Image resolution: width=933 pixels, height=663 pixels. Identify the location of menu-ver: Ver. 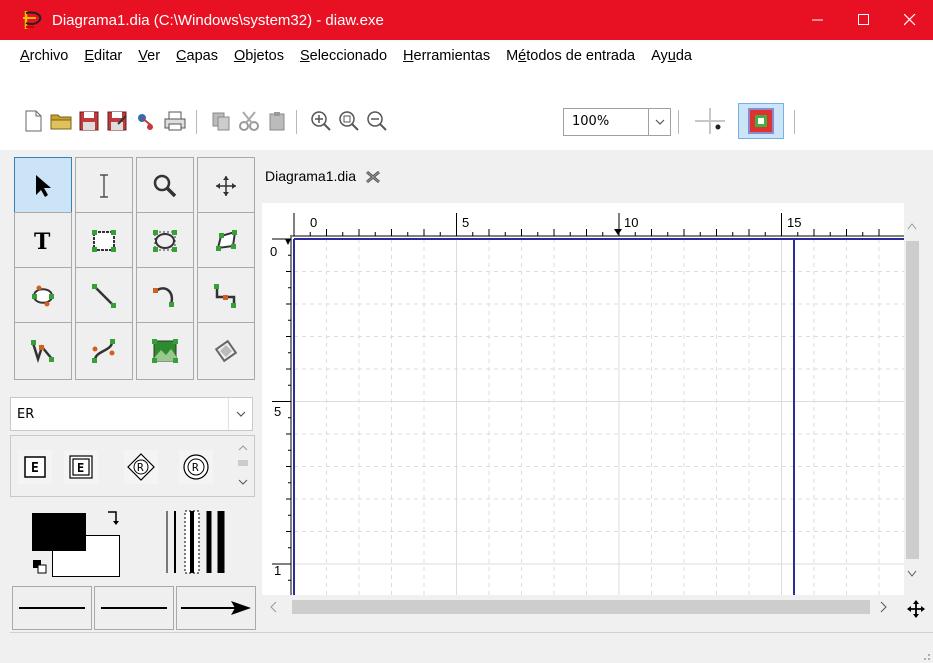
(149, 56).